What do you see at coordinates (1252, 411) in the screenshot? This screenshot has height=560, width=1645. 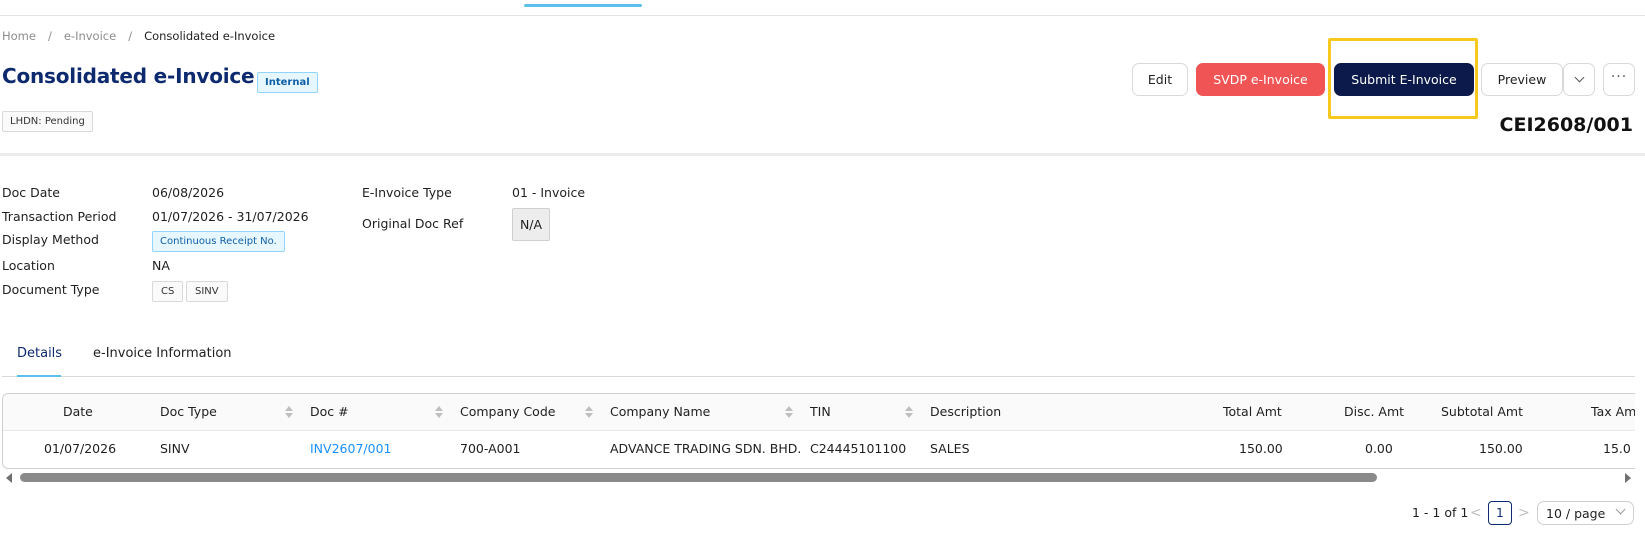 I see `column-header-total-amt: Total Amt` at bounding box center [1252, 411].